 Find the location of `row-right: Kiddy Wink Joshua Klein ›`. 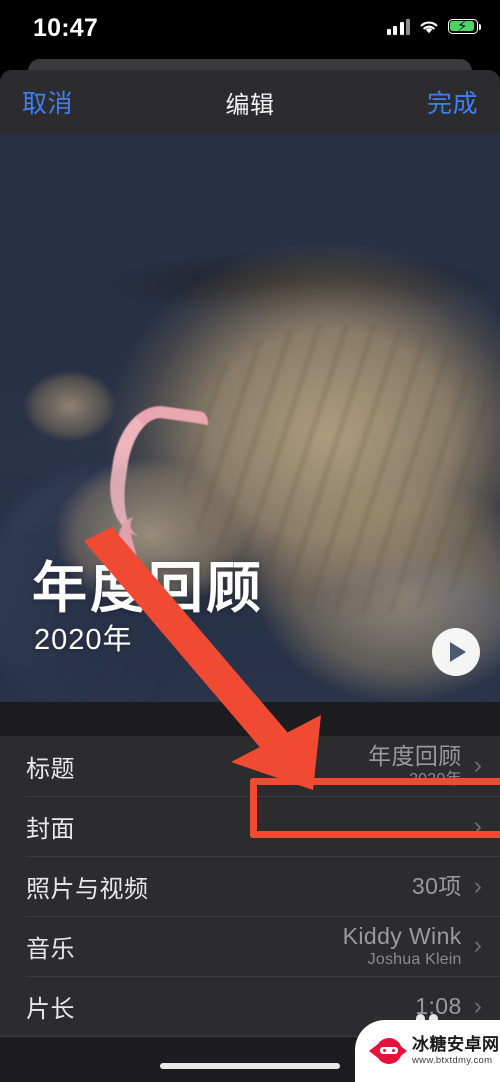

row-right: Kiddy Wink Joshua Klein › is located at coordinates (412, 946).